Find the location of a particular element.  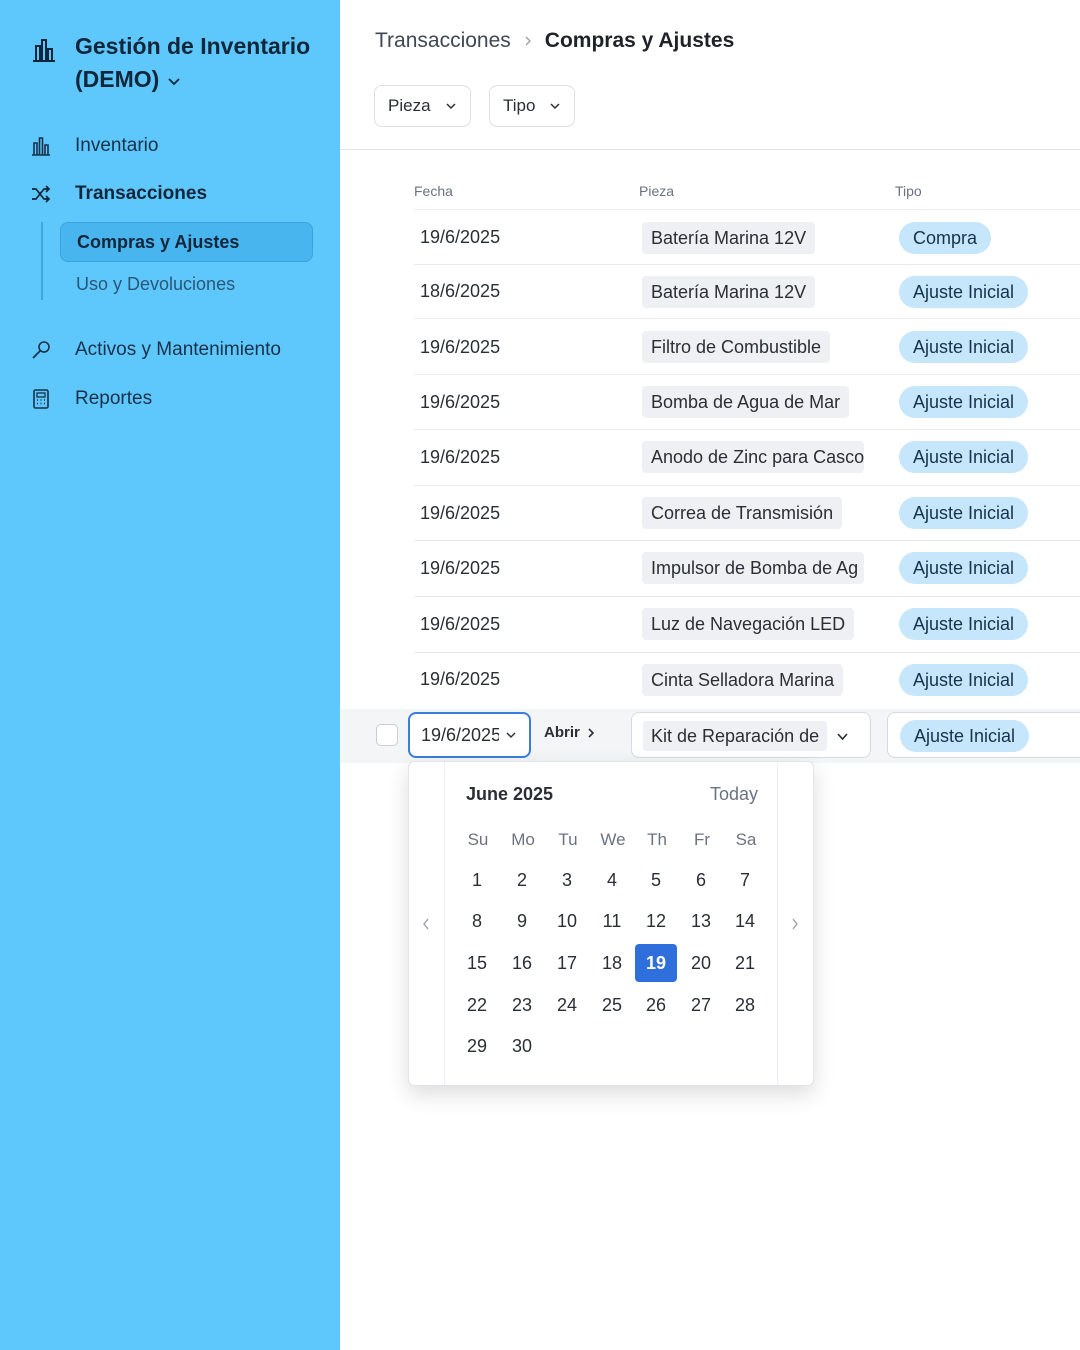

cell-fecha: 18/6/2025 is located at coordinates (460, 291).